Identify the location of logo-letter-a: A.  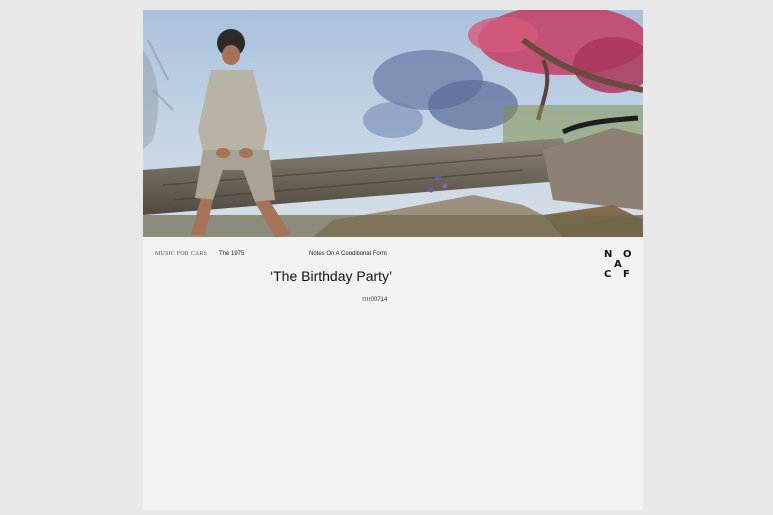
(618, 264).